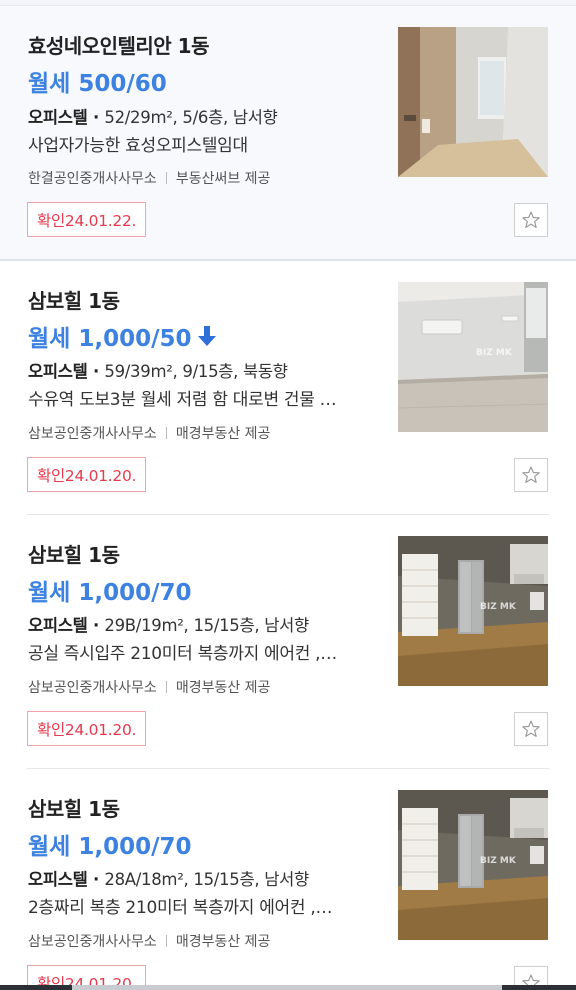 This screenshot has height=990, width=576. I want to click on listing-spec: 오피스텔 · 28A/18m², 15/15층, 남서향, so click(168, 878).